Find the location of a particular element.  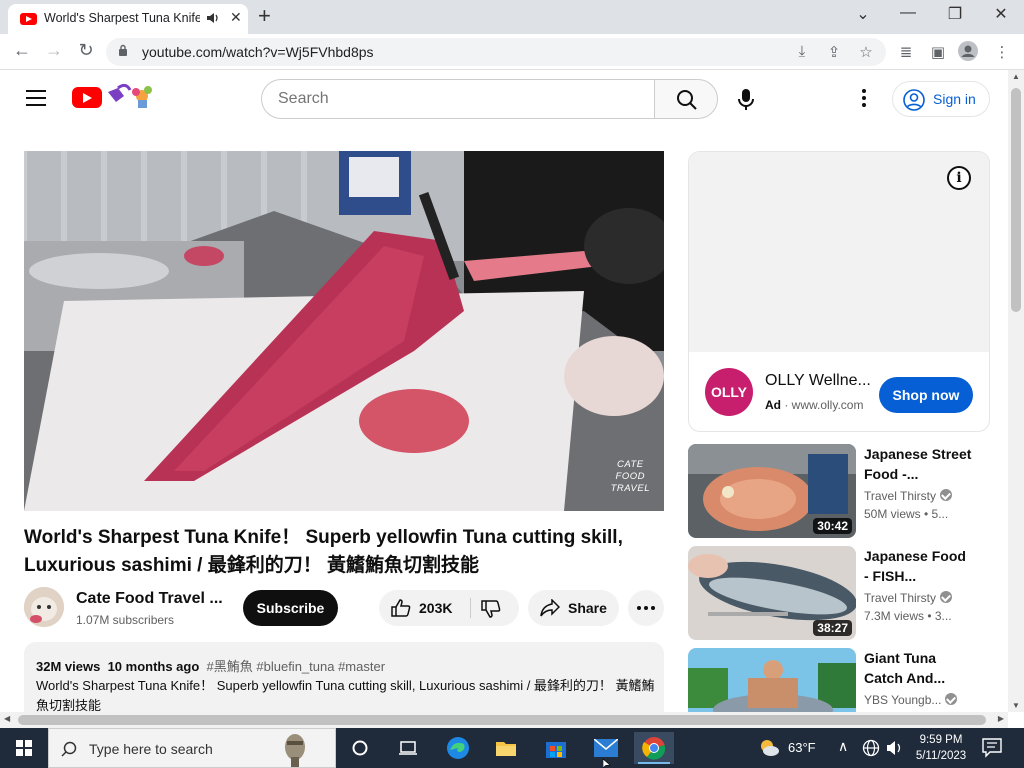

audio-playing-icon is located at coordinates (213, 19).